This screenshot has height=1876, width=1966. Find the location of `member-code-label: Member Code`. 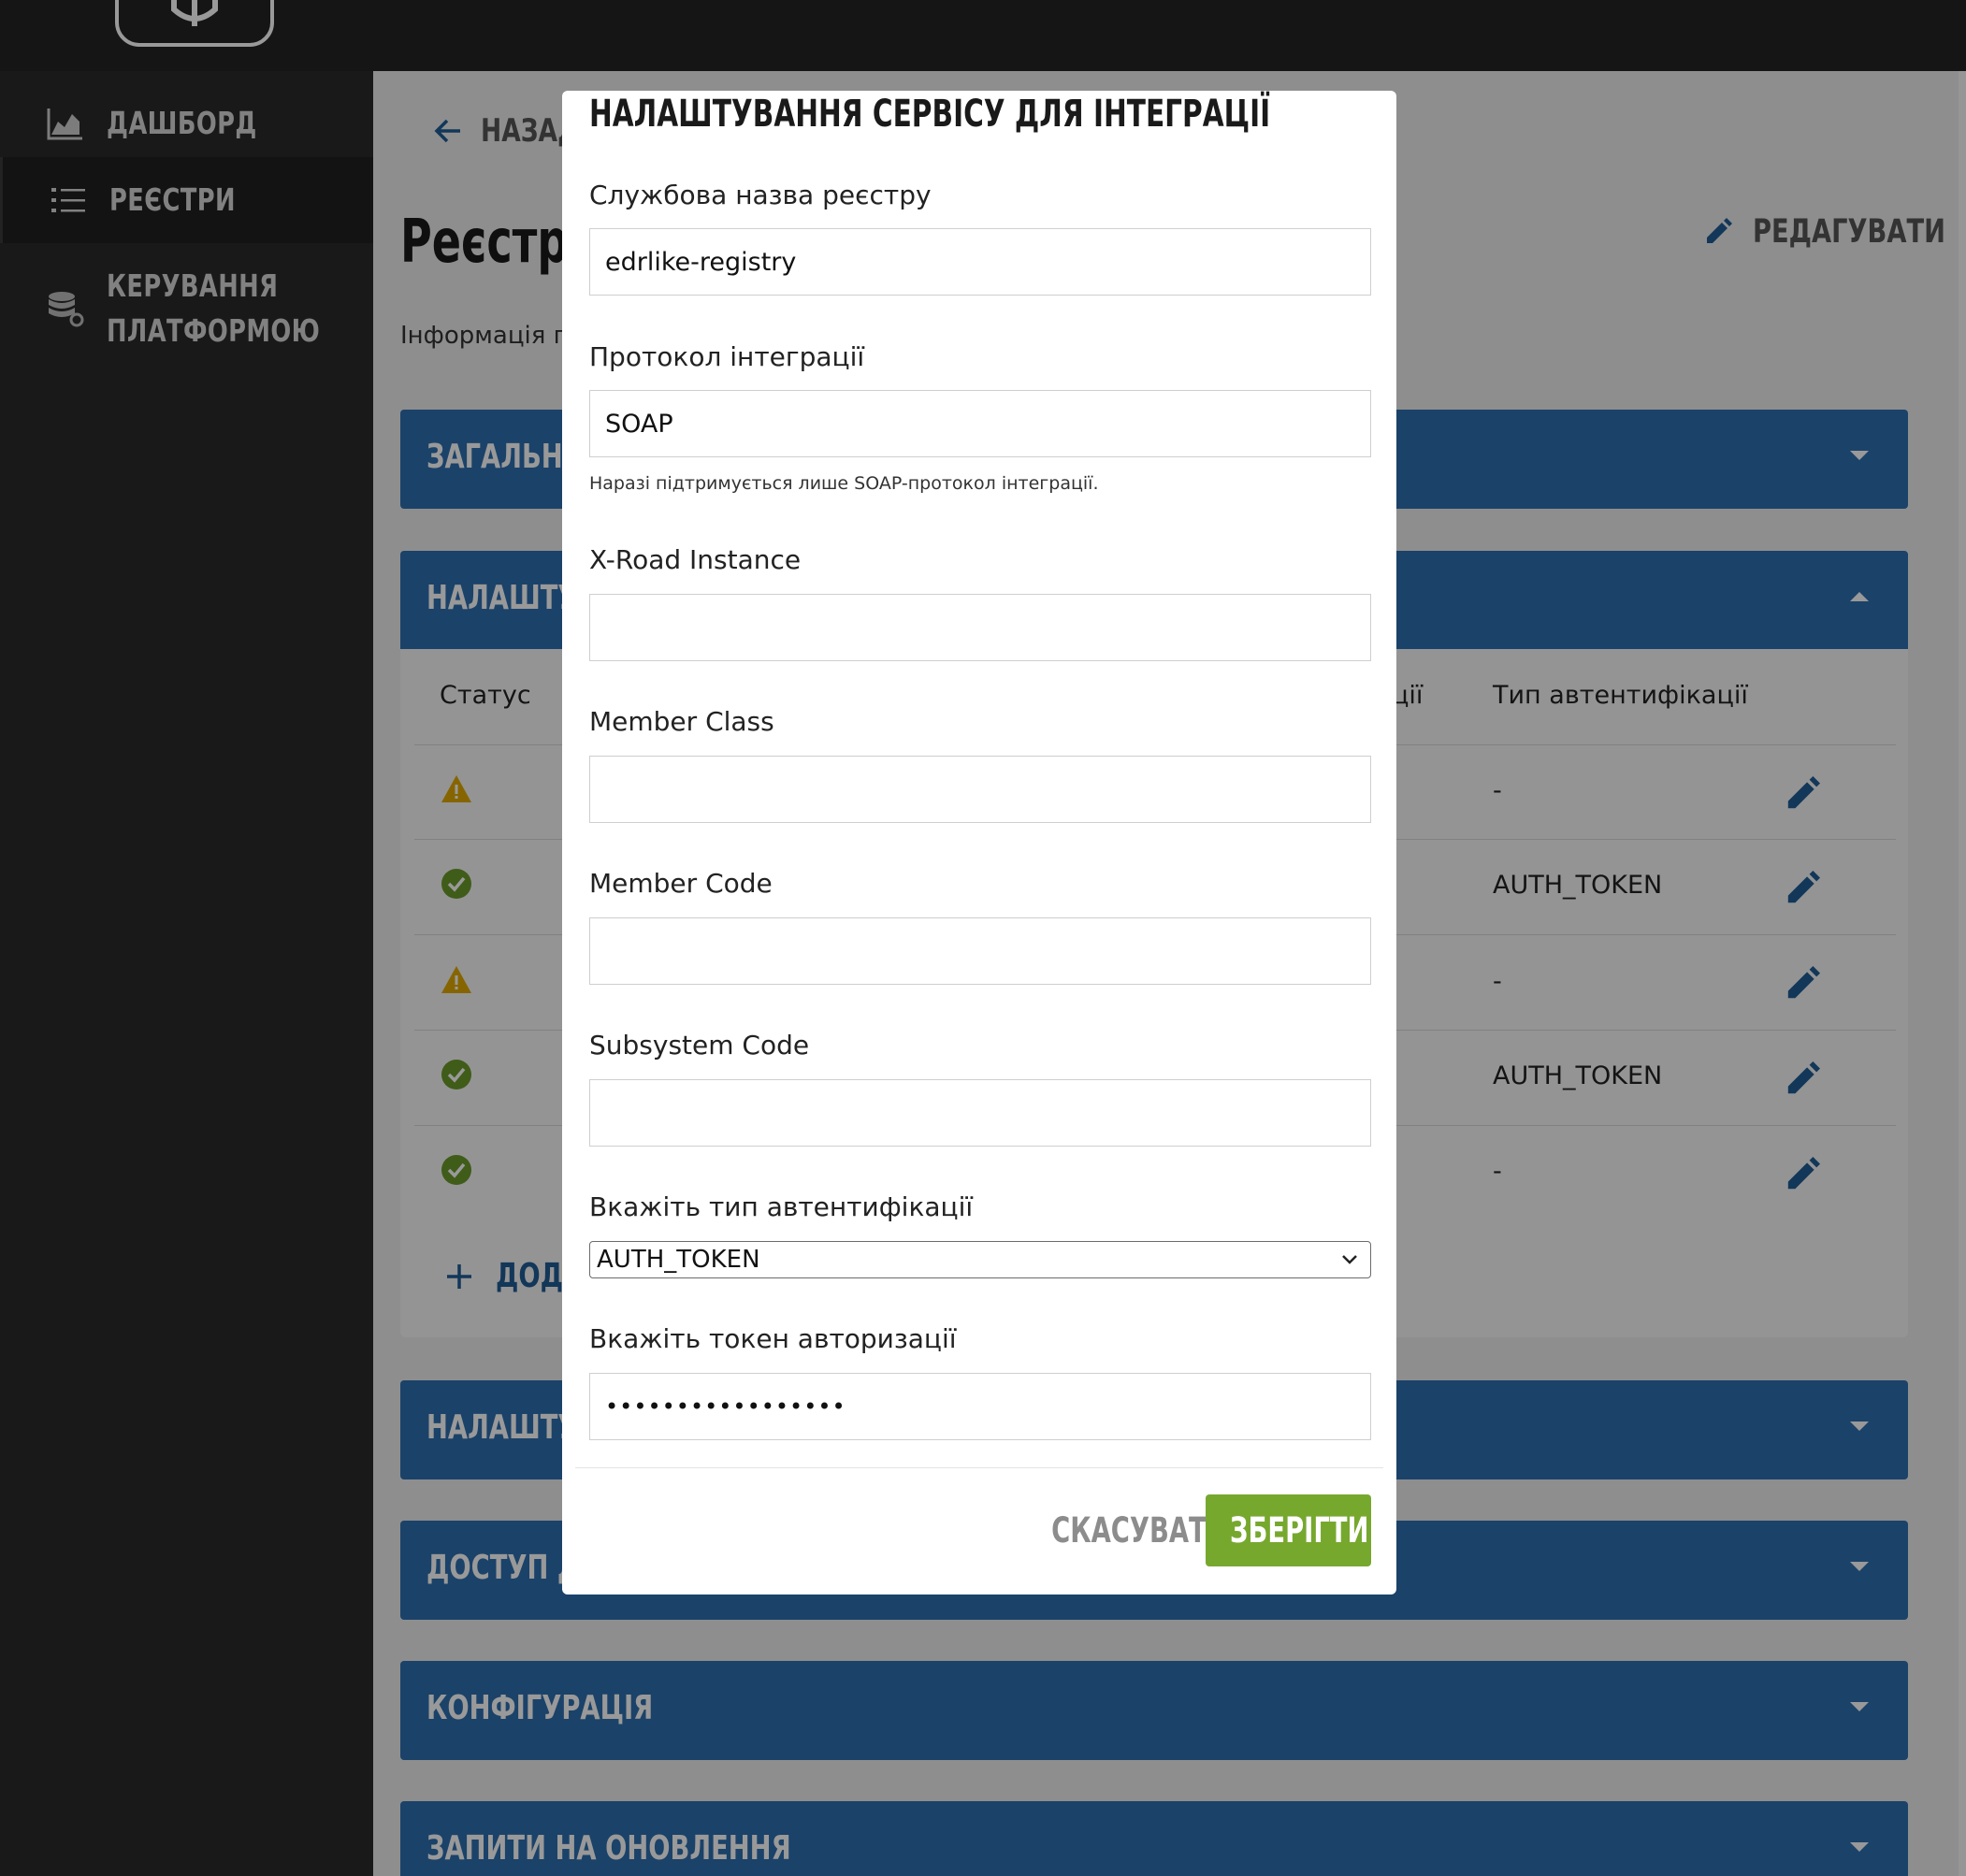

member-code-label: Member Code is located at coordinates (681, 883).